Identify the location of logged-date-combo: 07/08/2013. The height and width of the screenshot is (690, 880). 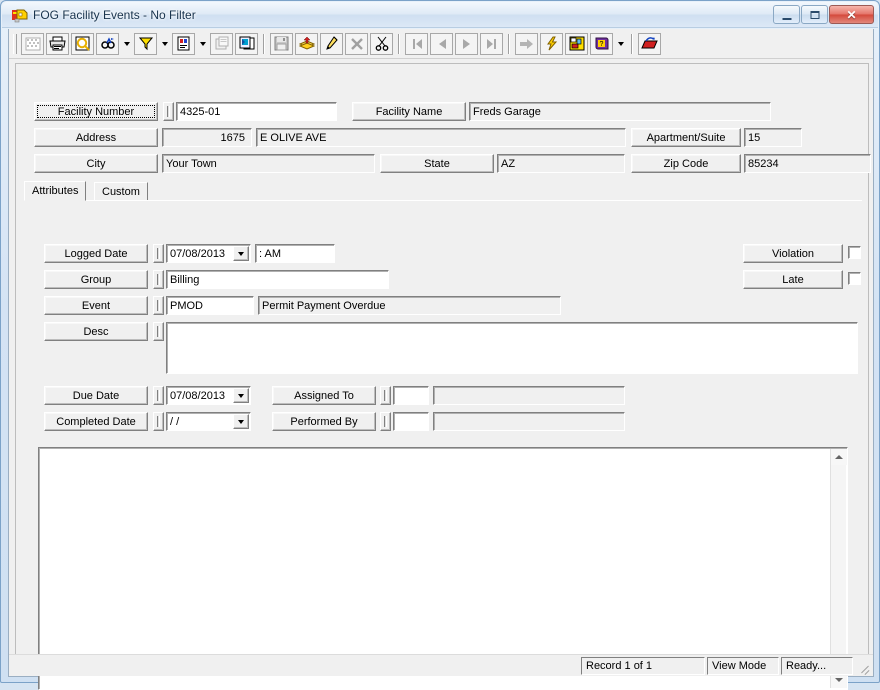
(208, 253).